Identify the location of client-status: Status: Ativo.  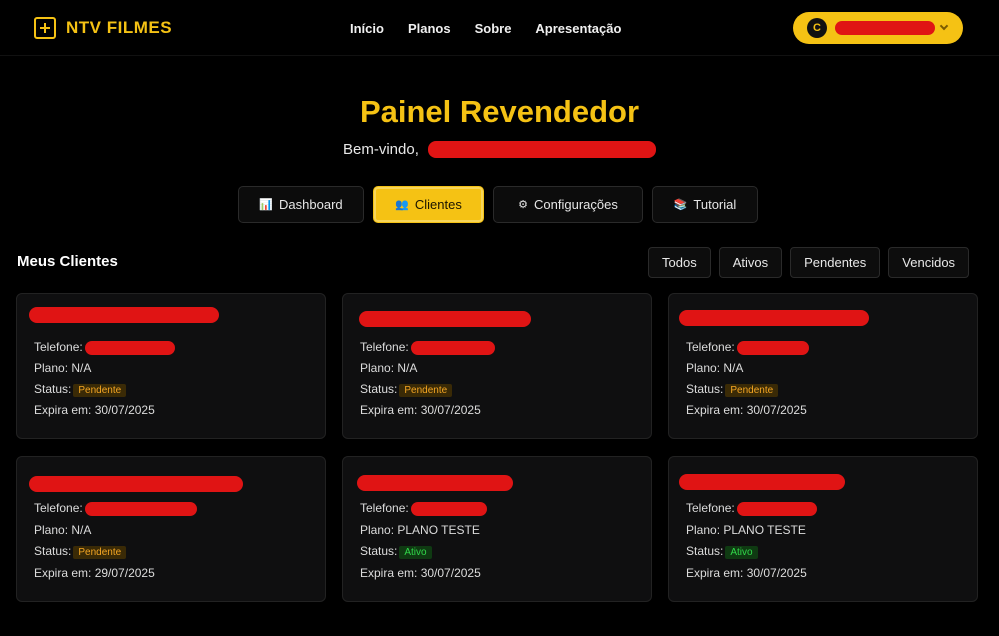
(722, 551).